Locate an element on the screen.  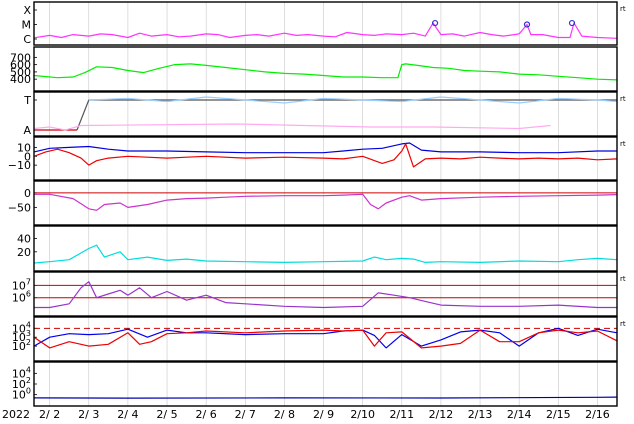
y-tick-label: 20 is located at coordinates (24, 252).